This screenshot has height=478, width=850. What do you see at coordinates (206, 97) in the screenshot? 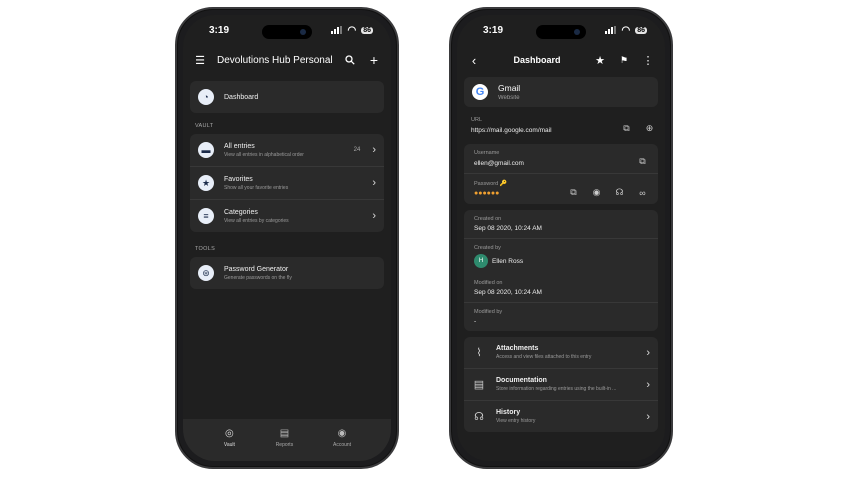
I see `dashboard-icon: ◔` at bounding box center [206, 97].